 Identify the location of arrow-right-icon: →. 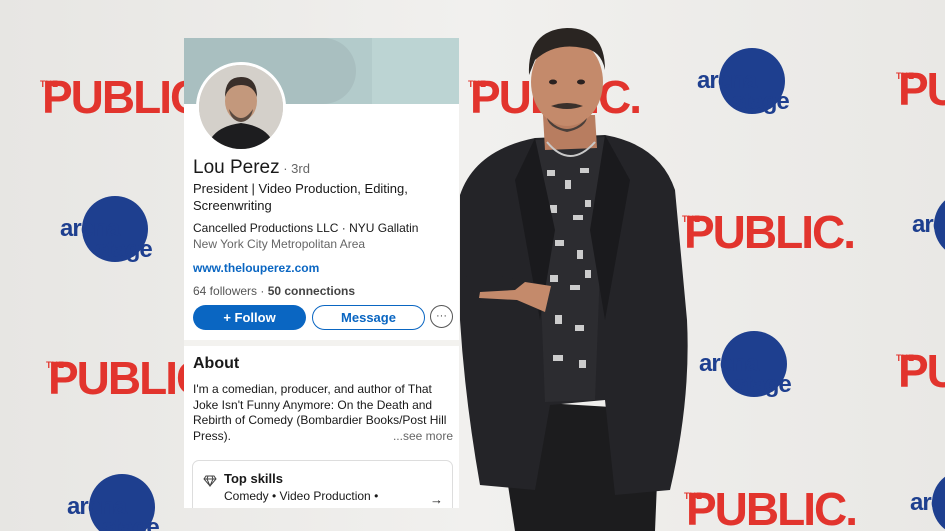
(436, 499).